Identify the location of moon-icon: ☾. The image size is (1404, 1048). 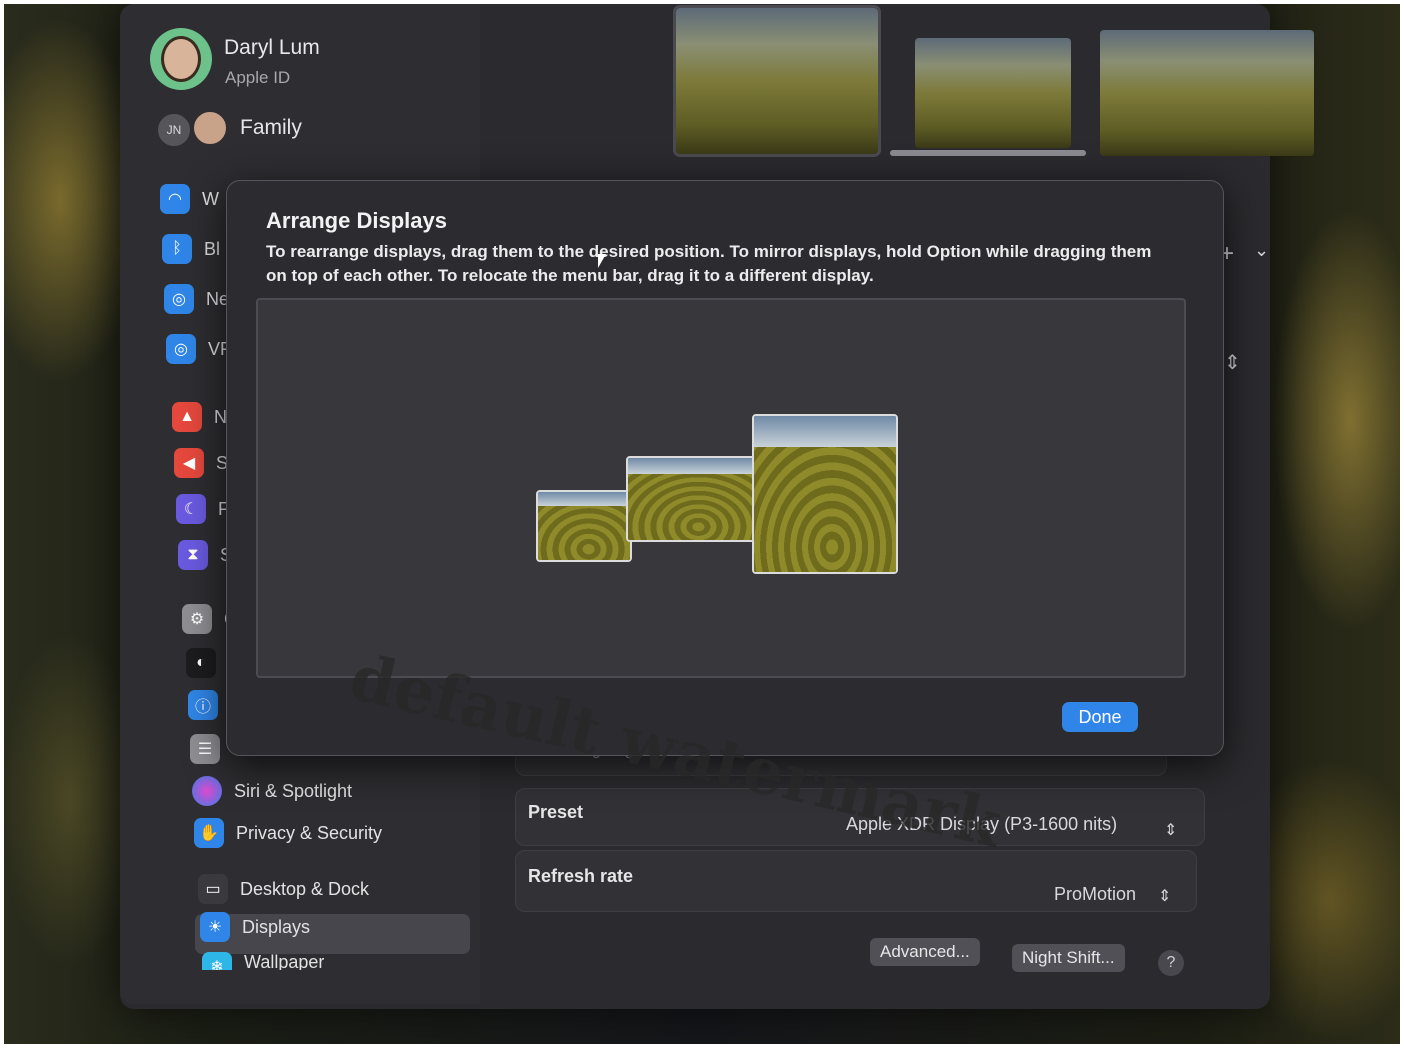
(191, 509).